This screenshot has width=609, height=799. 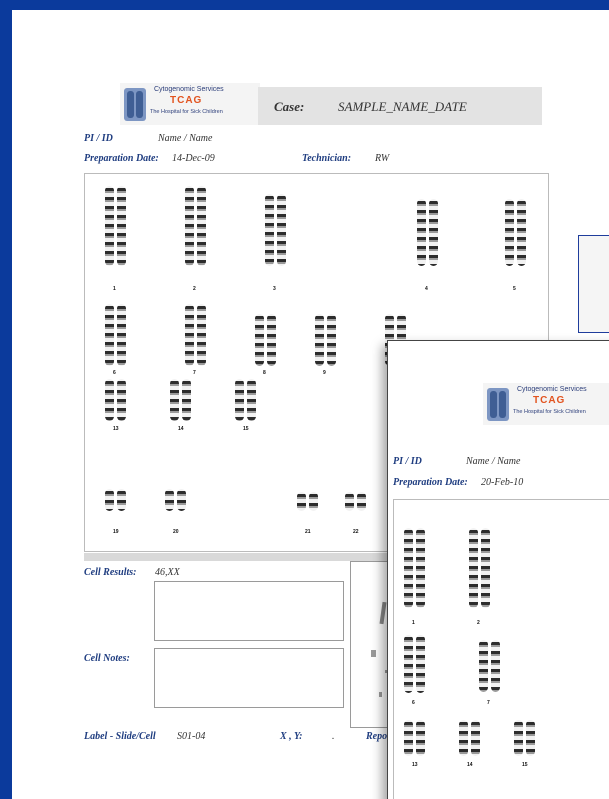 What do you see at coordinates (377, 736) in the screenshot?
I see `report-label: Repo` at bounding box center [377, 736].